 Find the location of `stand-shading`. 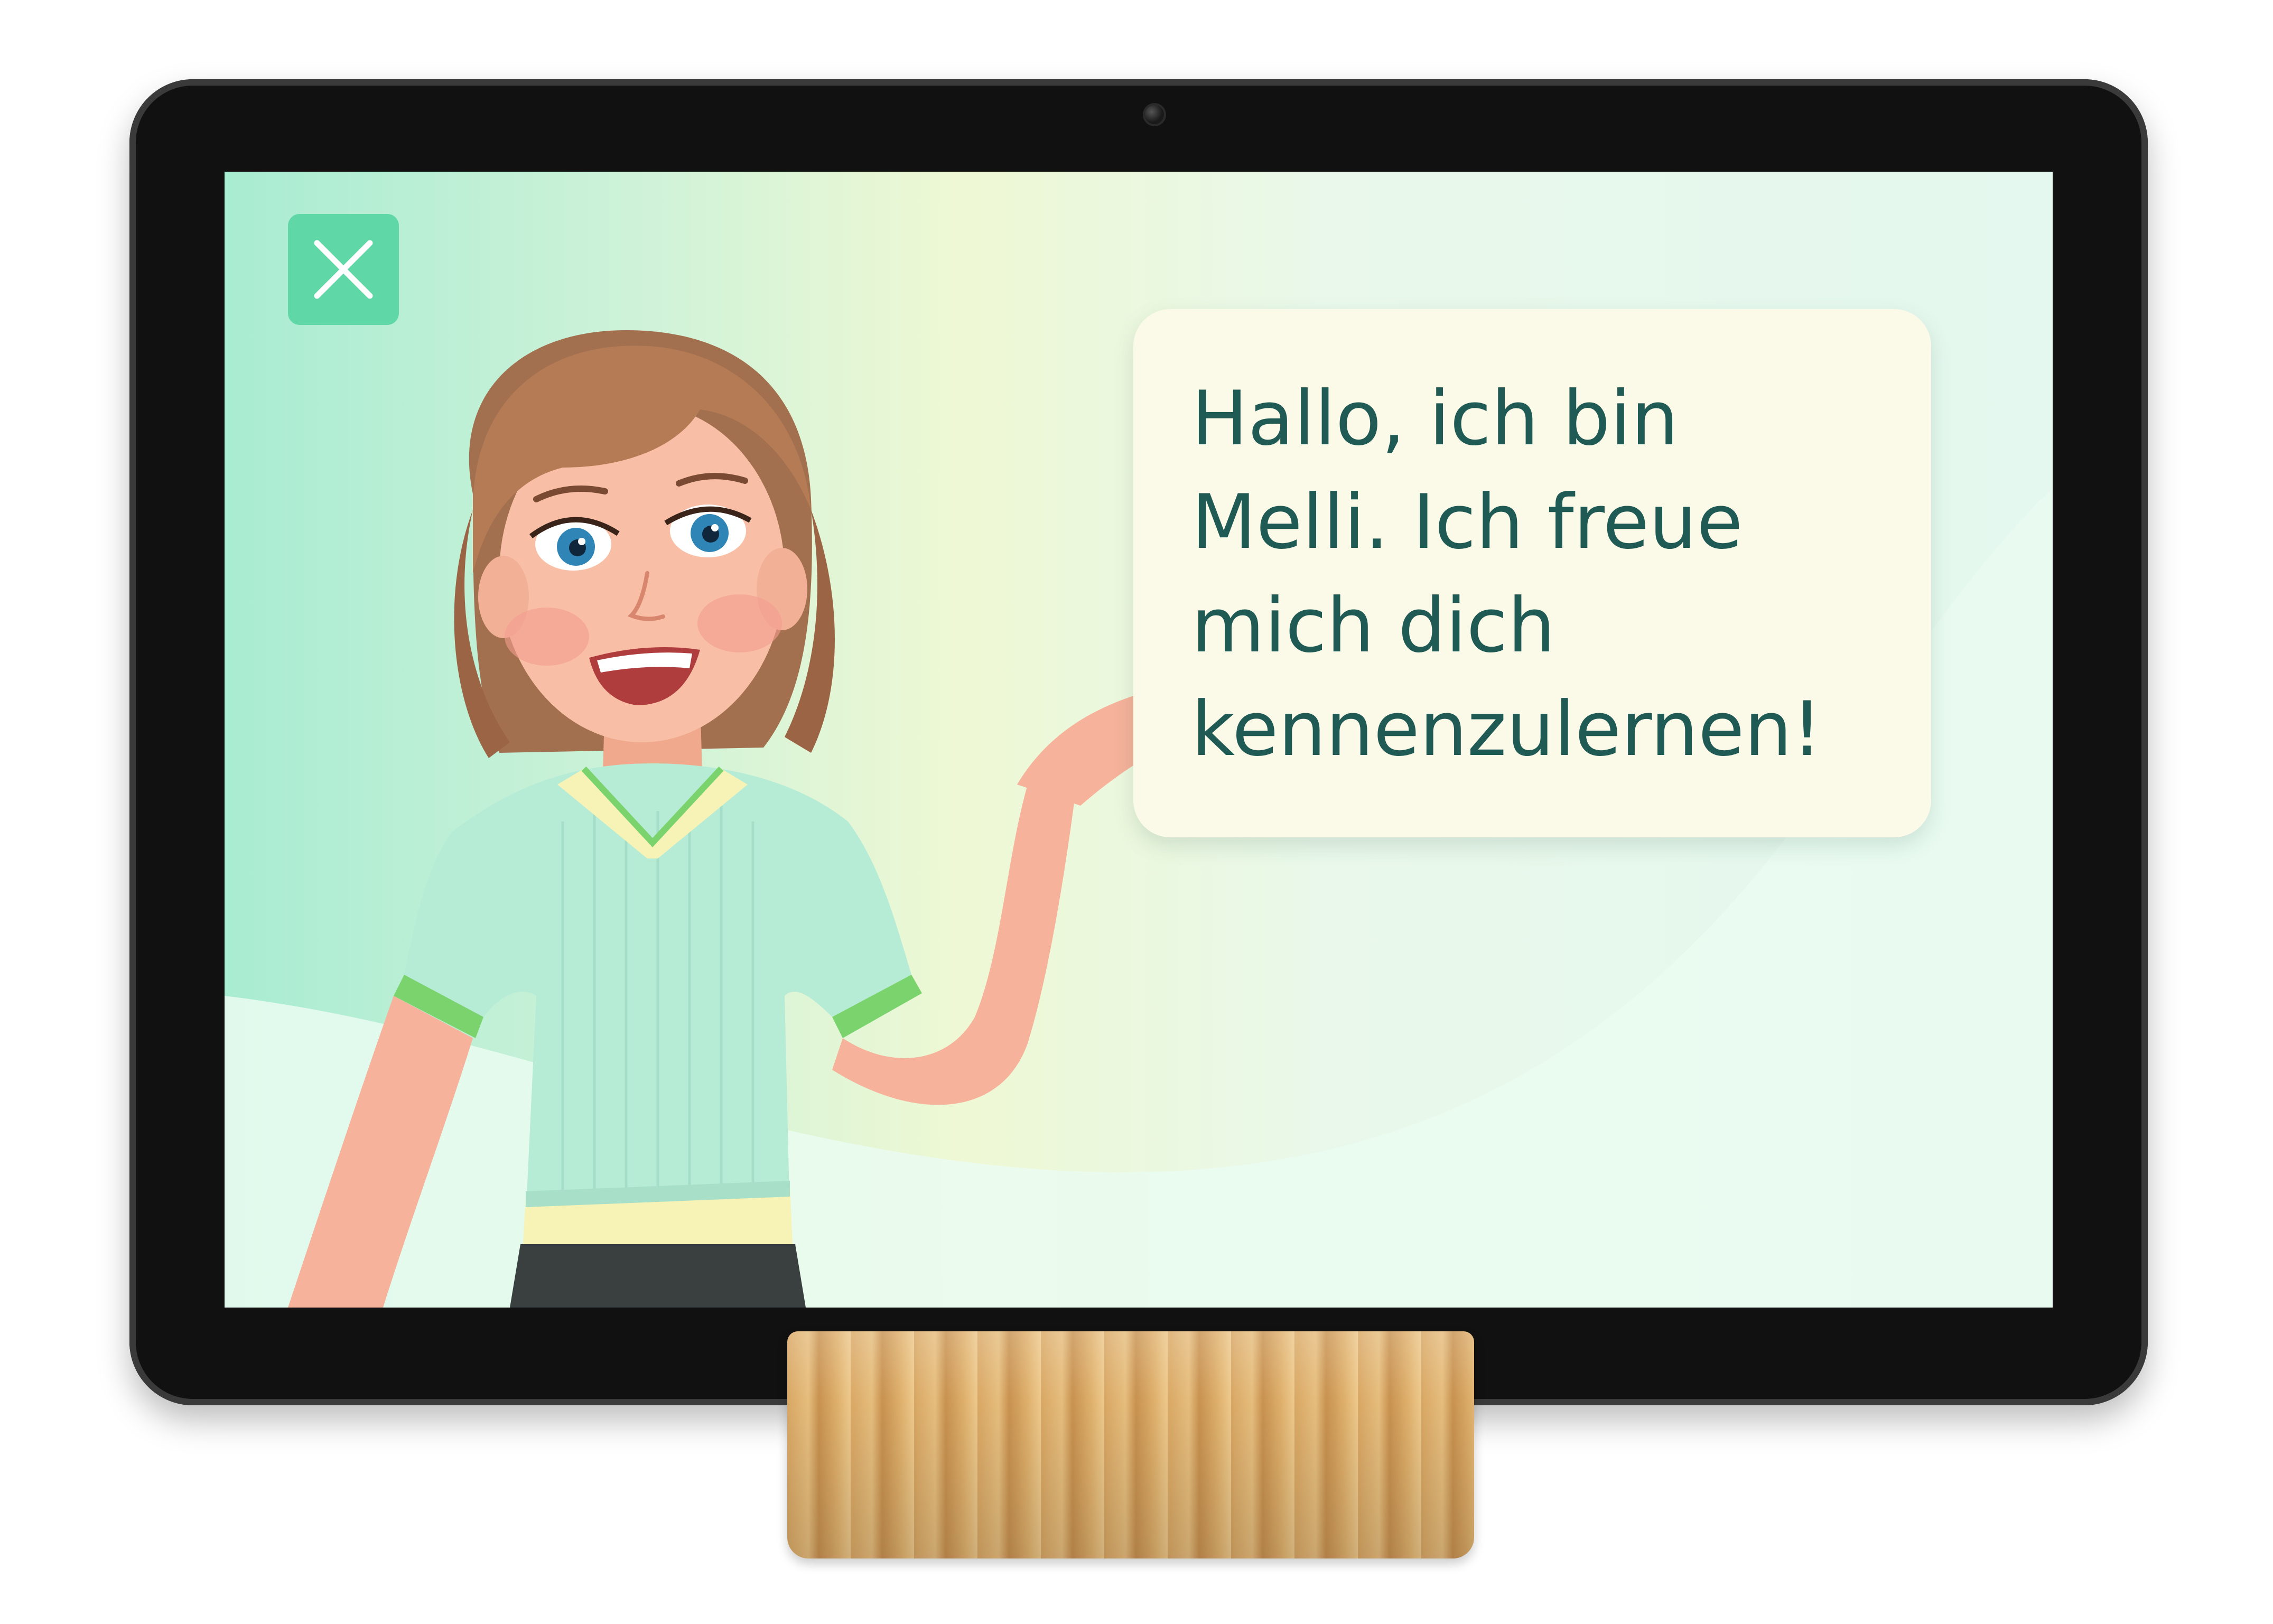

stand-shading is located at coordinates (1130, 1444).